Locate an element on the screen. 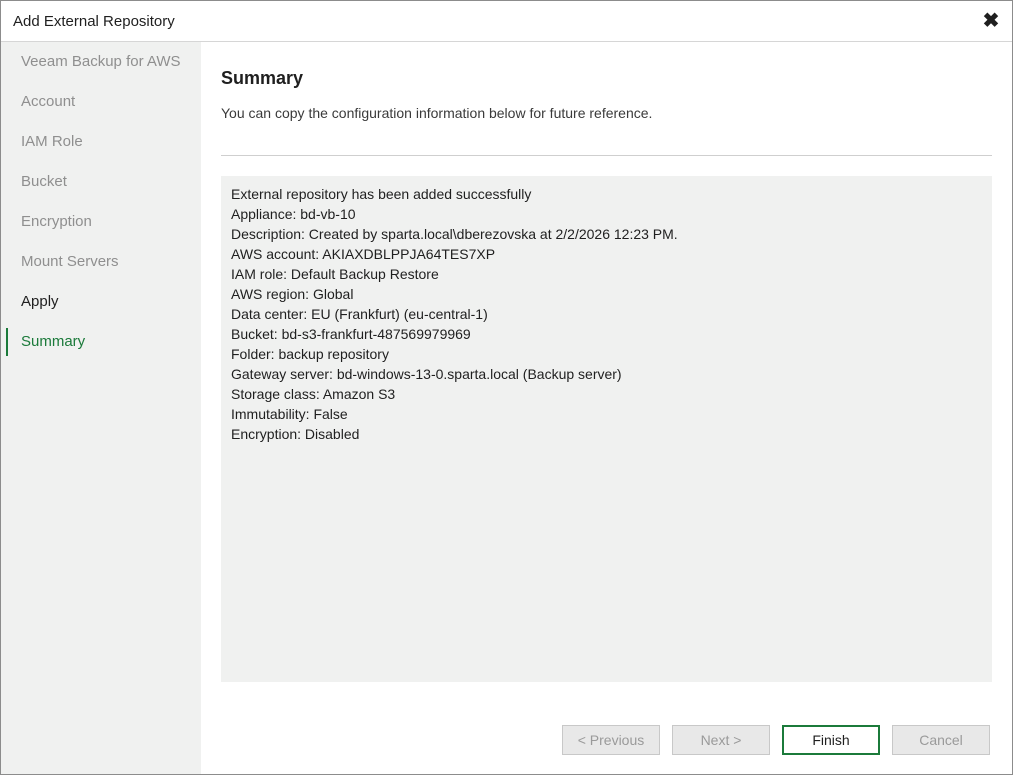 The image size is (1013, 775). finish-button: Finish is located at coordinates (831, 740).